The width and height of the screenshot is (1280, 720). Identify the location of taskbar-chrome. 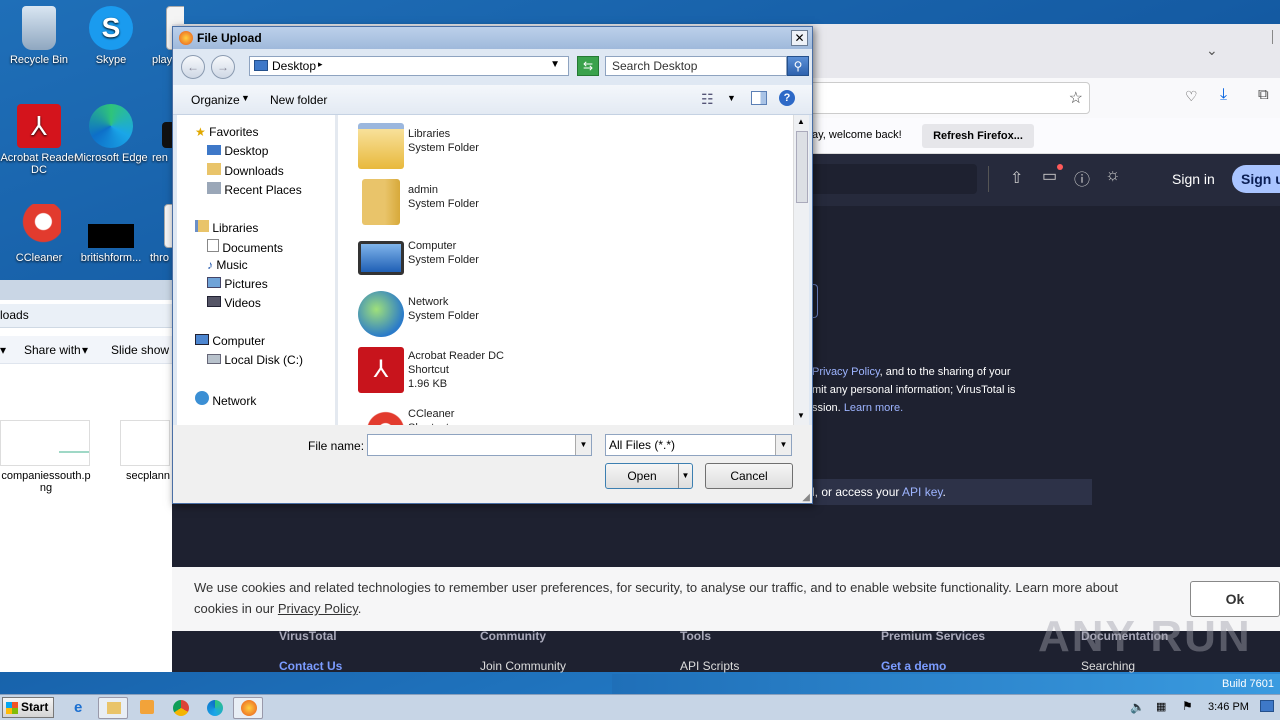
(181, 708).